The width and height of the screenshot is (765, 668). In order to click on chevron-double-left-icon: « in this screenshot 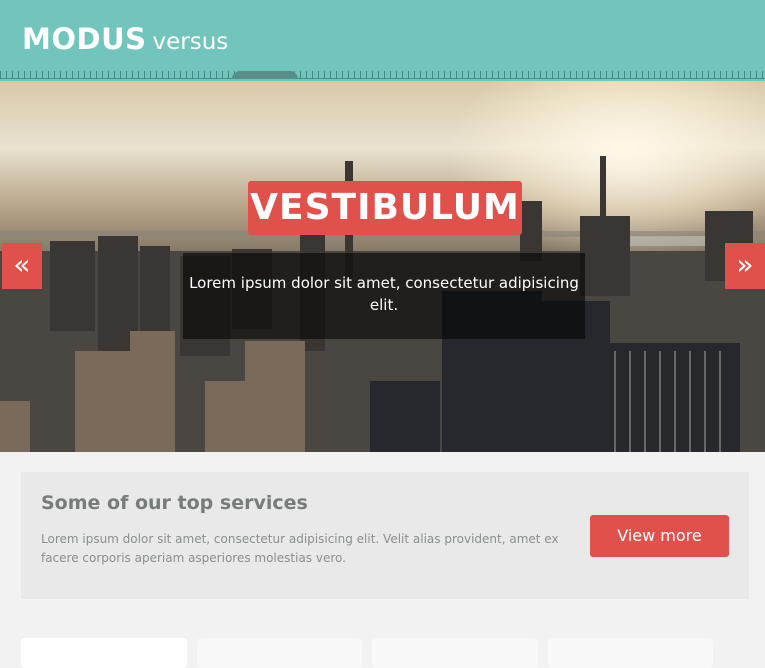, I will do `click(22, 264)`.